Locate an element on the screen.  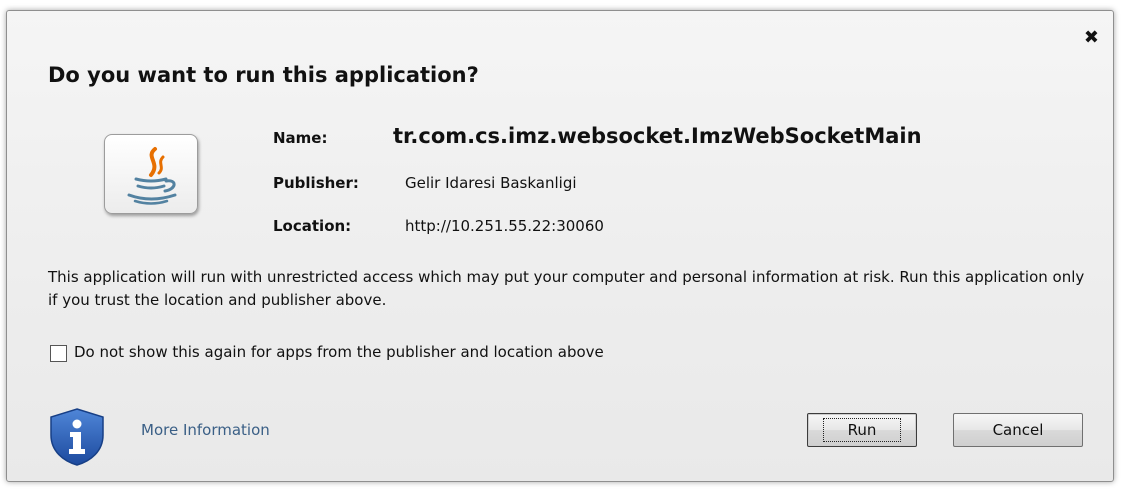
name-label: Name: is located at coordinates (300, 138).